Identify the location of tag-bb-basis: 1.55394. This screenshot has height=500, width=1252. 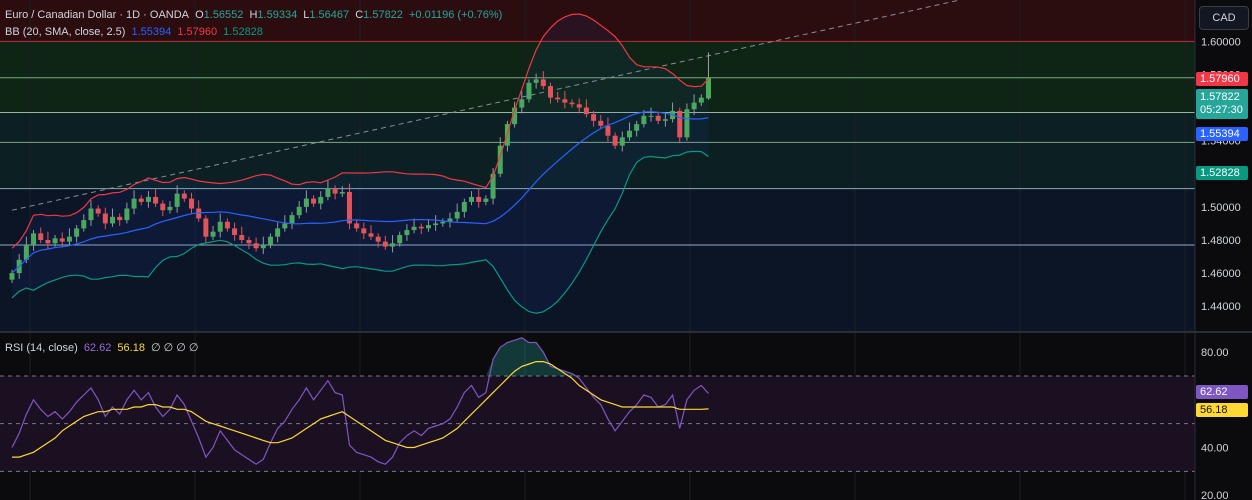
(1222, 134).